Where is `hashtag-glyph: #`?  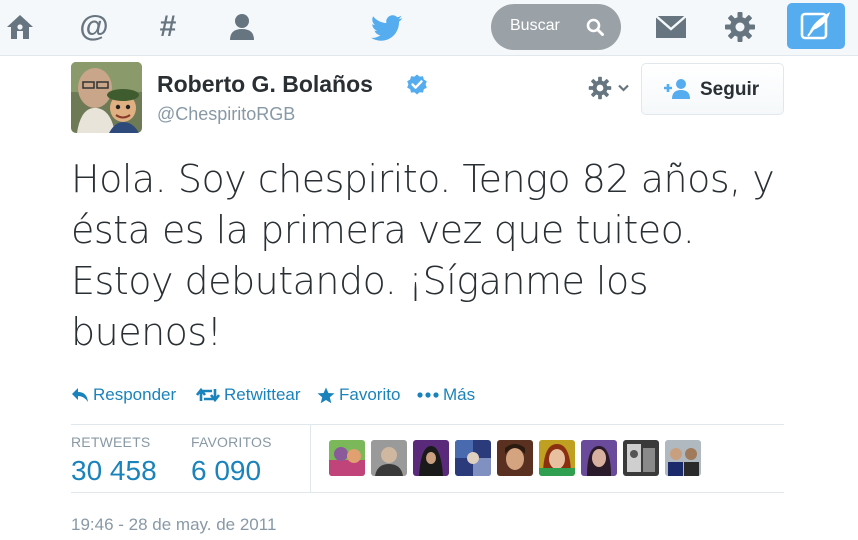 hashtag-glyph: # is located at coordinates (168, 26).